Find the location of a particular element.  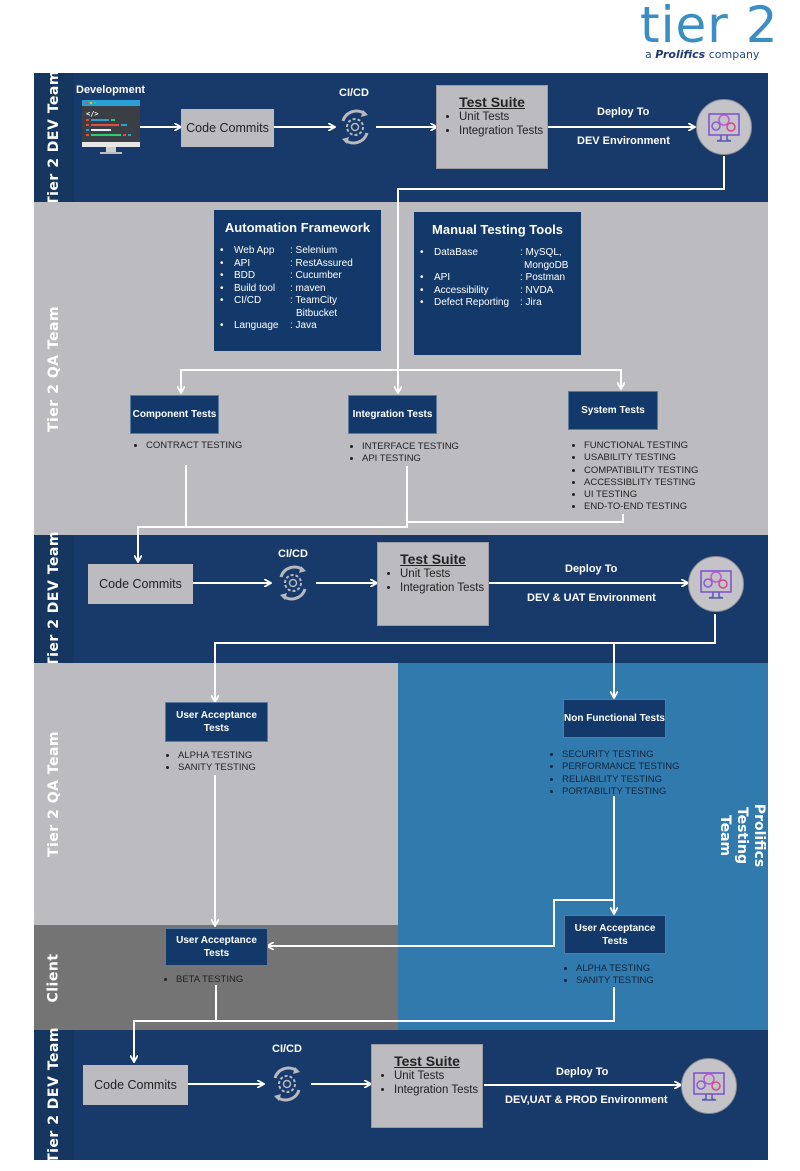

tool-row: • Language: Java is located at coordinates (286, 326).